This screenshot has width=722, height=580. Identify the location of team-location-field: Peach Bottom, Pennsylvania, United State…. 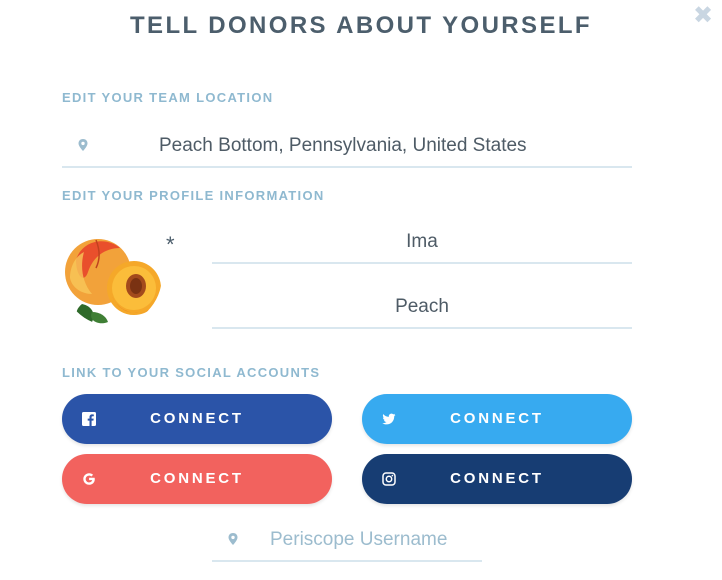
(347, 148).